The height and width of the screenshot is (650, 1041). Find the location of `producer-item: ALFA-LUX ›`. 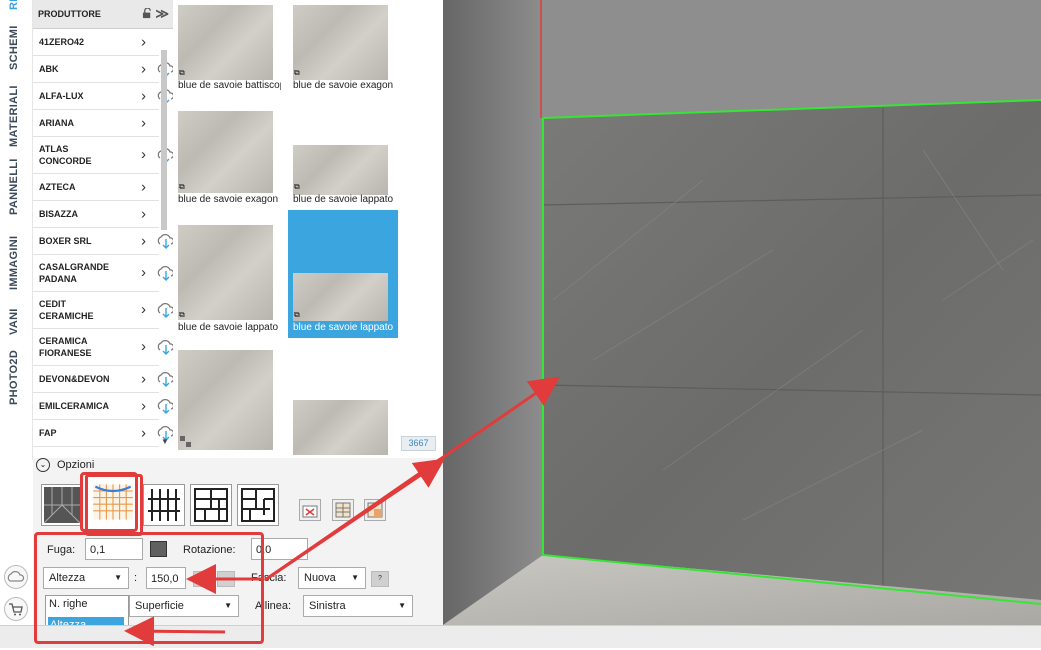

producer-item: ALFA-LUX › is located at coordinates (103, 96).